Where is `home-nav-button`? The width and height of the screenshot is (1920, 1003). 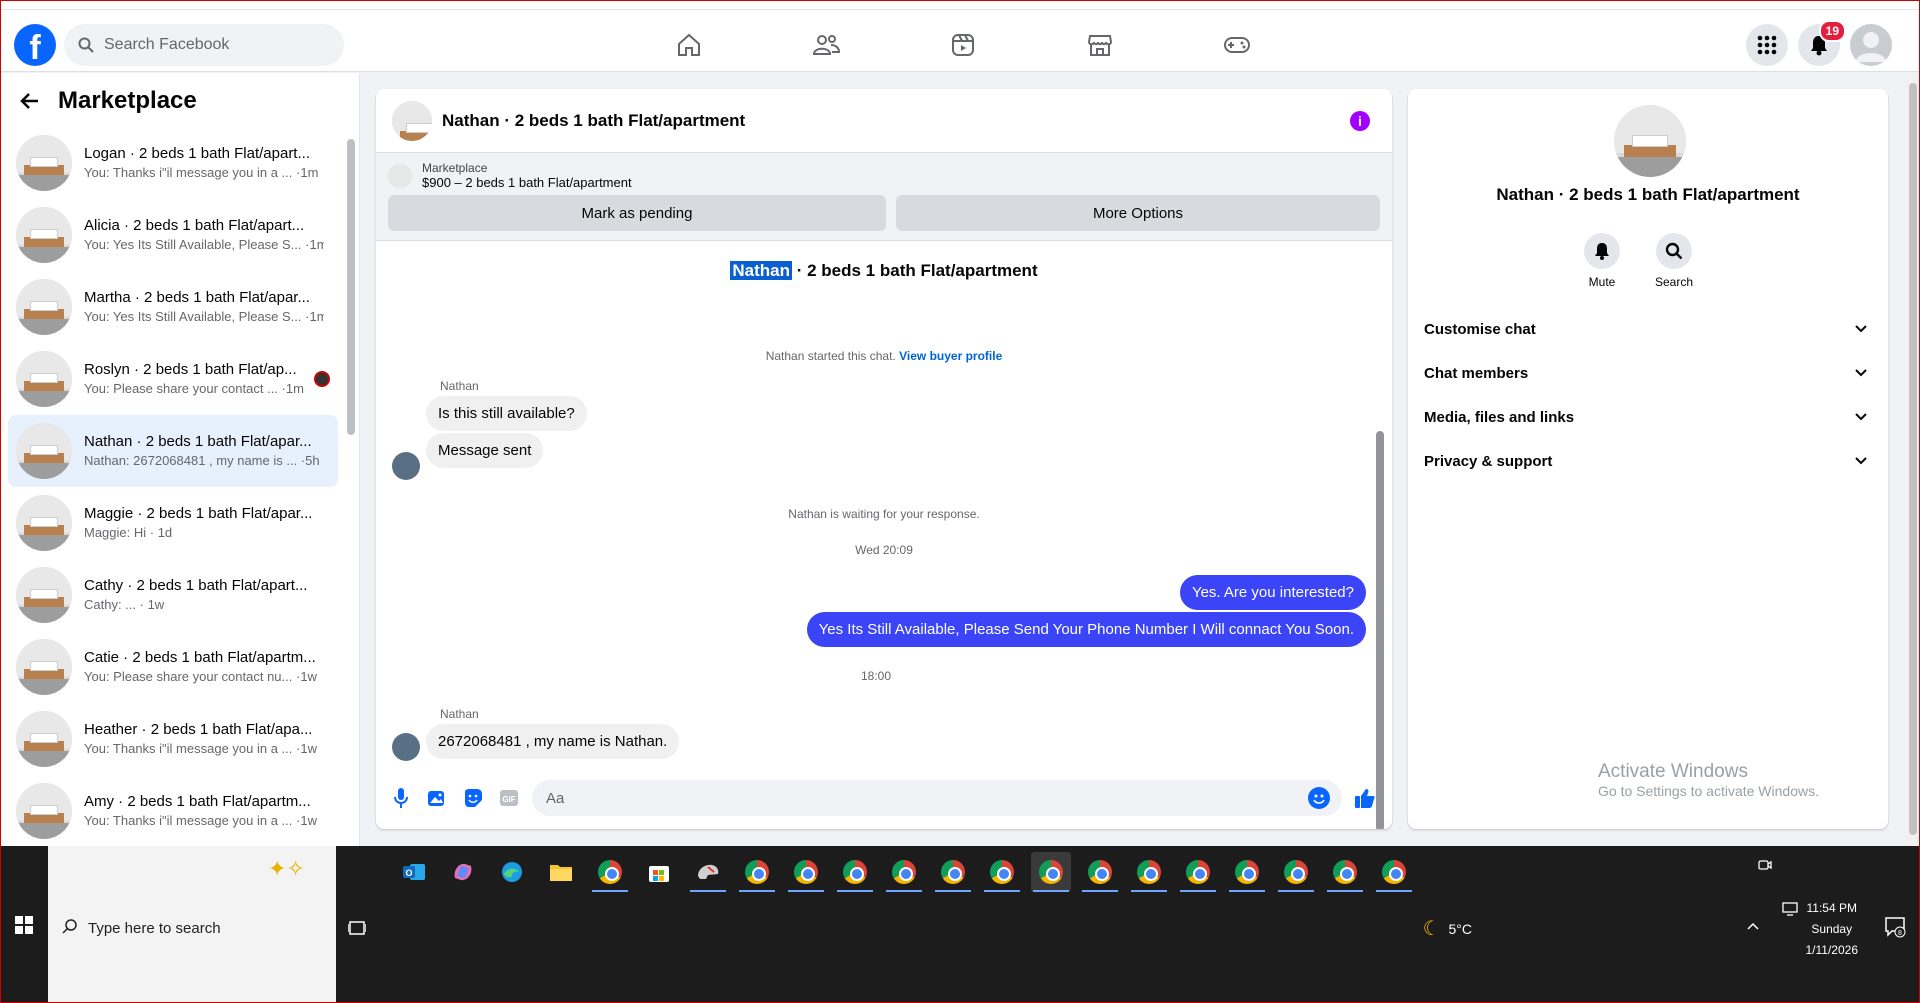
home-nav-button is located at coordinates (688, 45).